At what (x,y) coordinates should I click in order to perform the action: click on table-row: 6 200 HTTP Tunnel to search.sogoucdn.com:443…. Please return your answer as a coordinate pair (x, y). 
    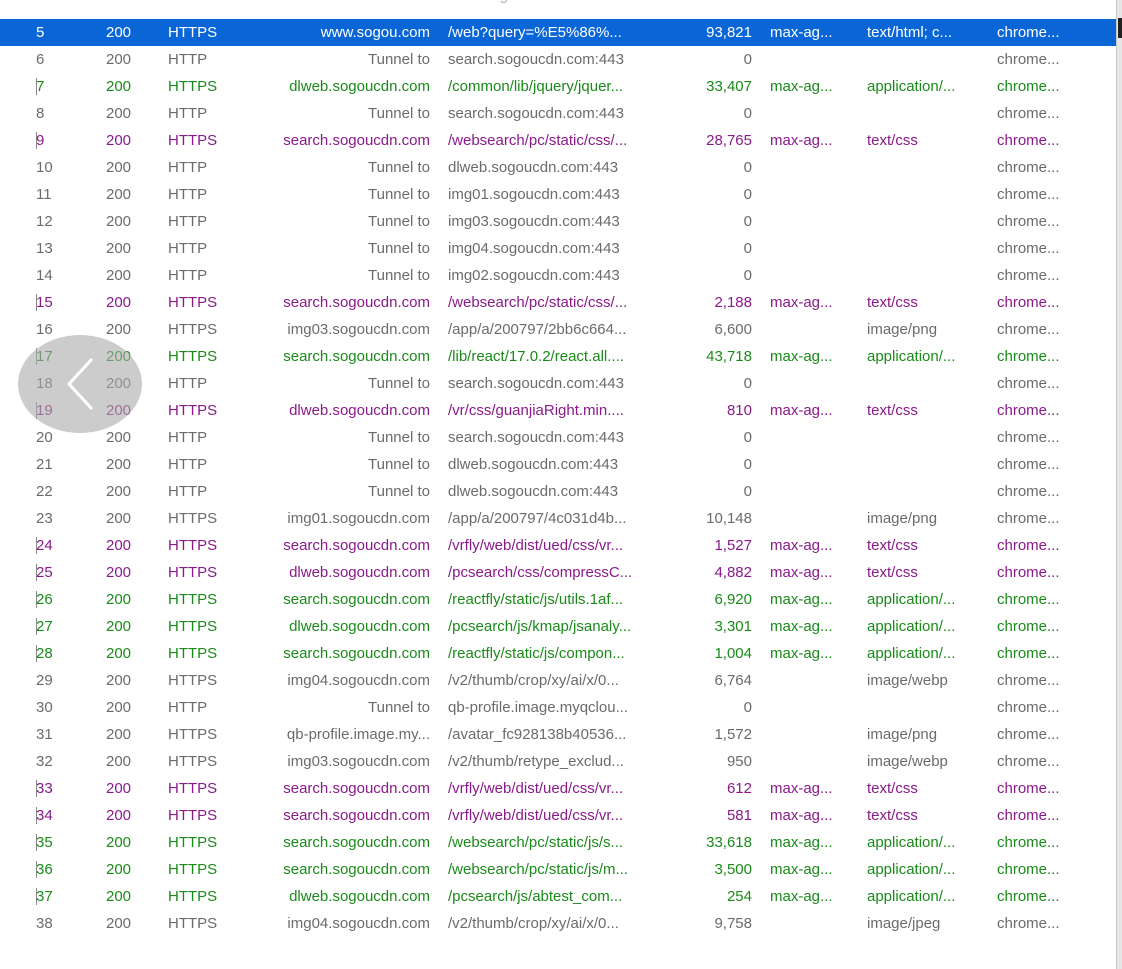
    Looking at the image, I should click on (558, 59).